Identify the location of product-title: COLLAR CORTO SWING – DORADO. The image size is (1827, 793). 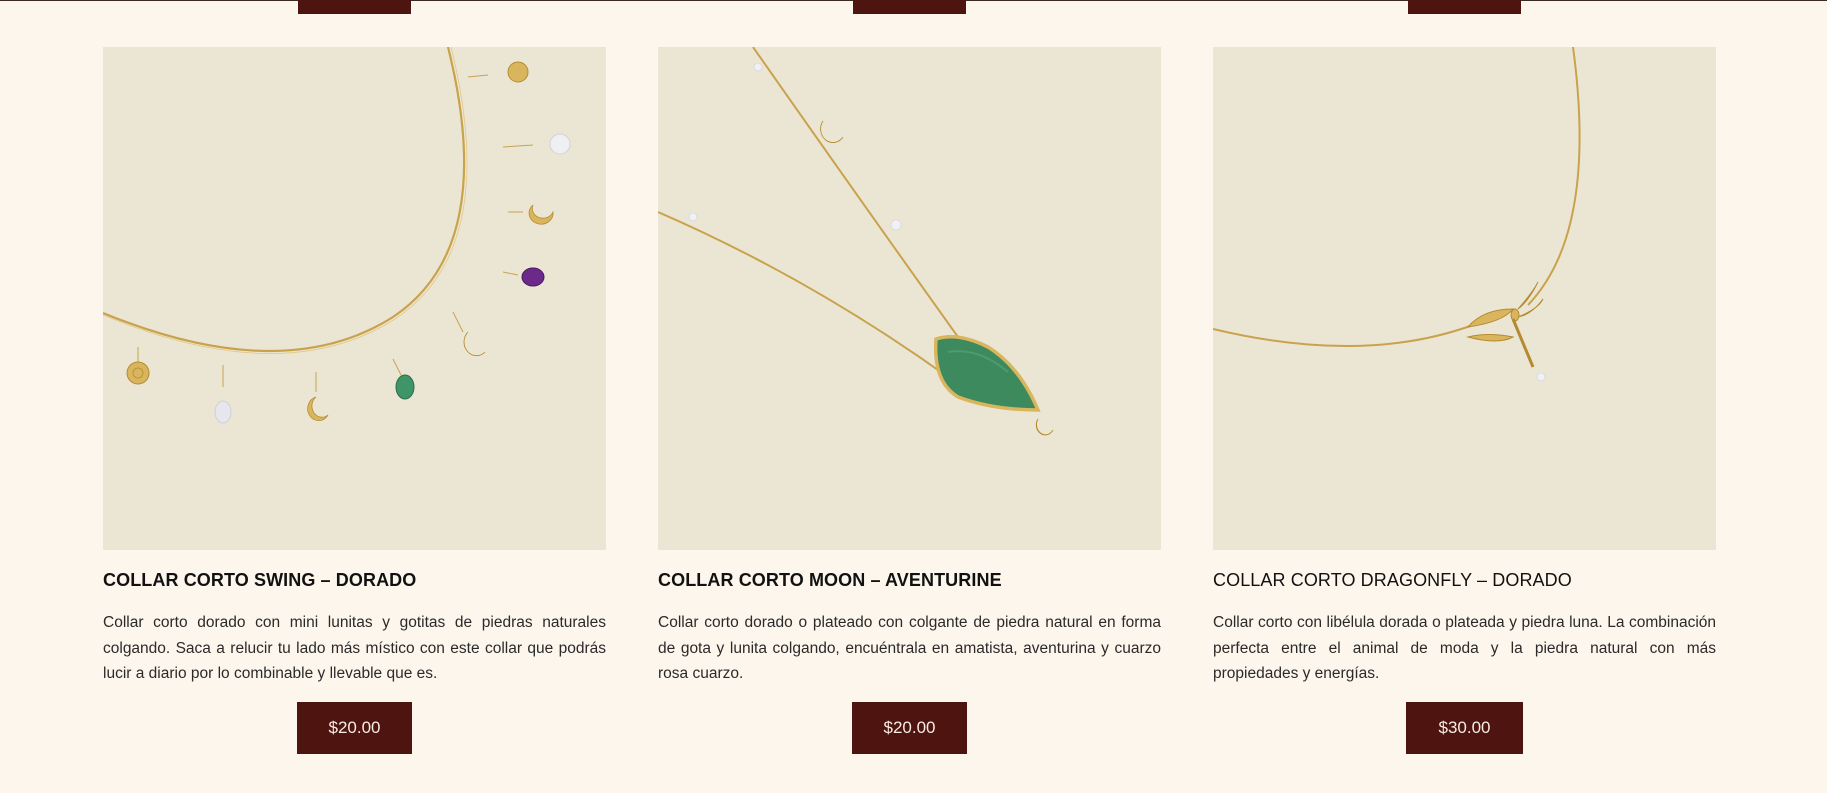
(354, 580).